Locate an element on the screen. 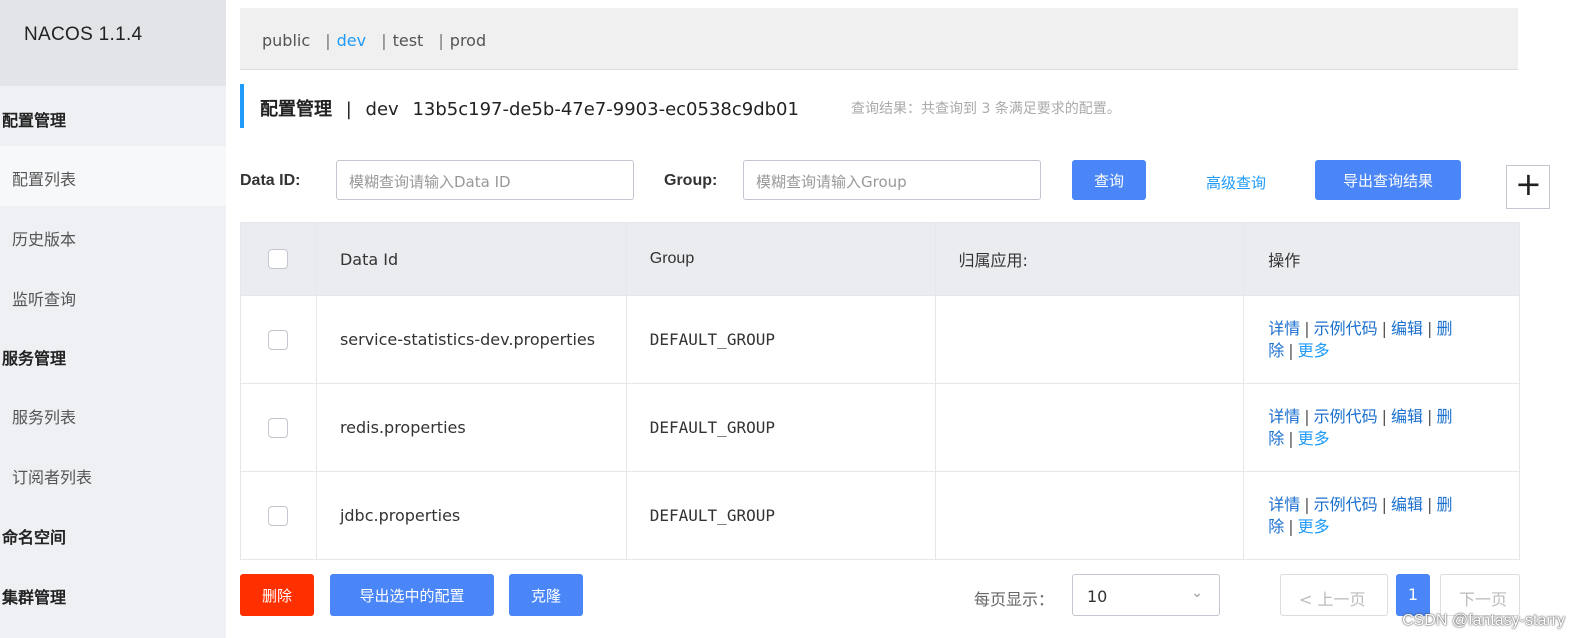 This screenshot has width=1575, height=638. table-header-row: Data Id Group 归属应用: 操作 is located at coordinates (880, 259).